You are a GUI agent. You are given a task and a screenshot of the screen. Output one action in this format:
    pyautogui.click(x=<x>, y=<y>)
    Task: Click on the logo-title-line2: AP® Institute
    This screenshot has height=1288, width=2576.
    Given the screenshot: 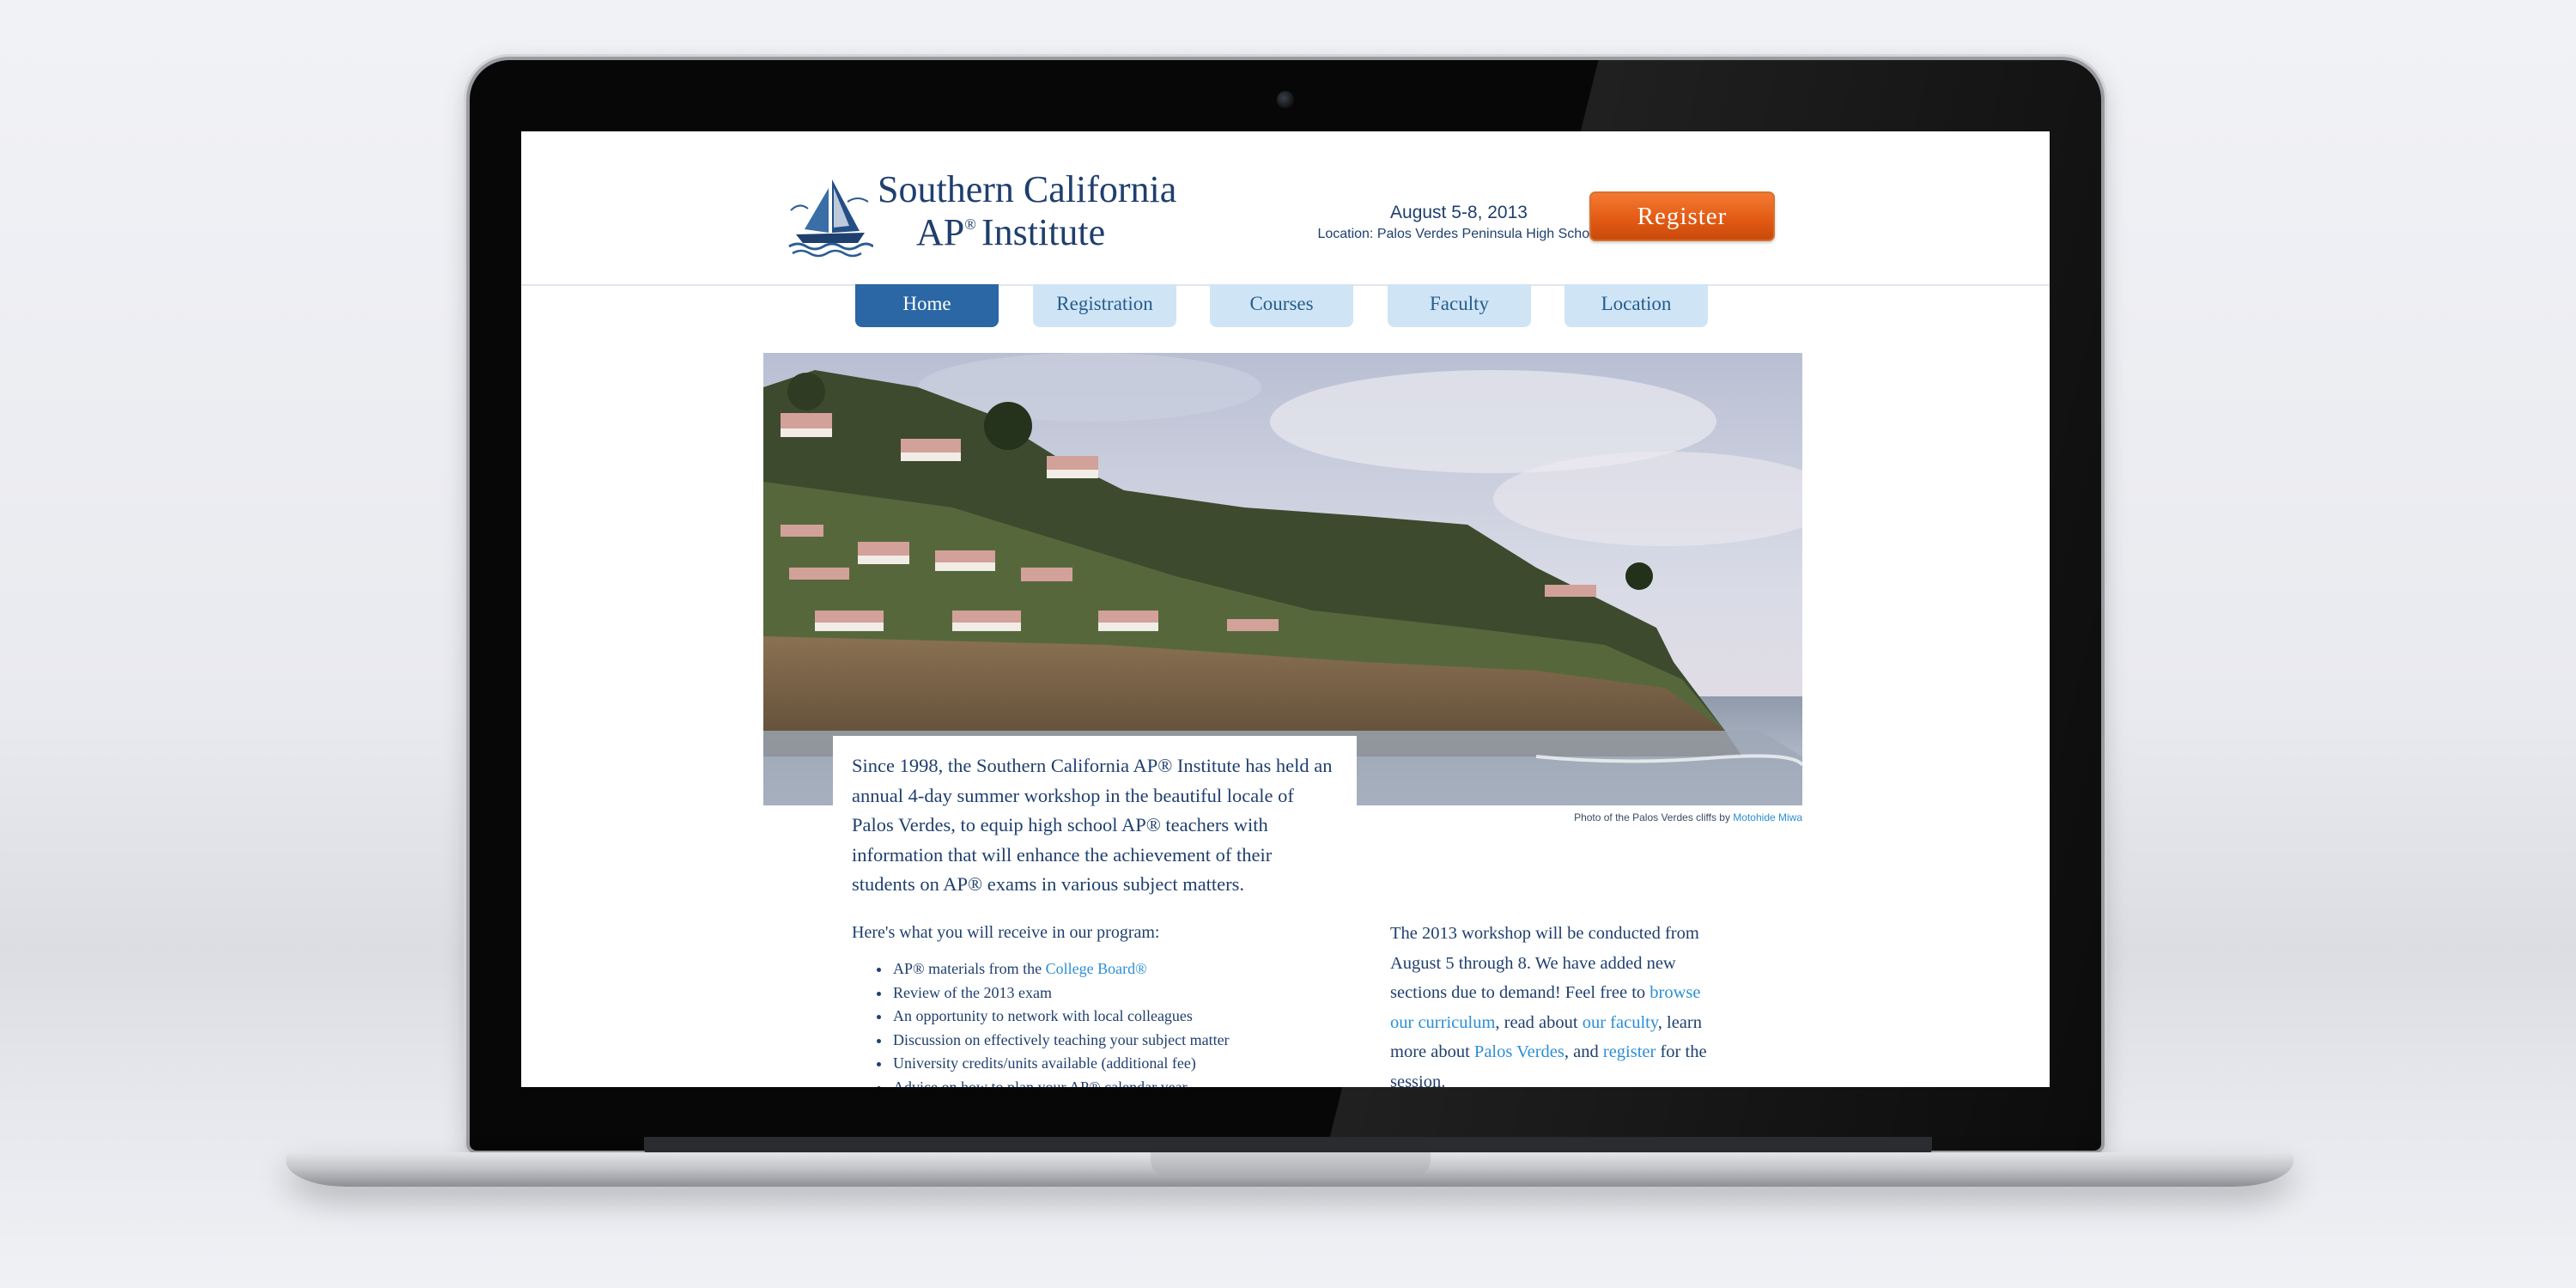 What is the action you would take?
    pyautogui.click(x=1010, y=232)
    